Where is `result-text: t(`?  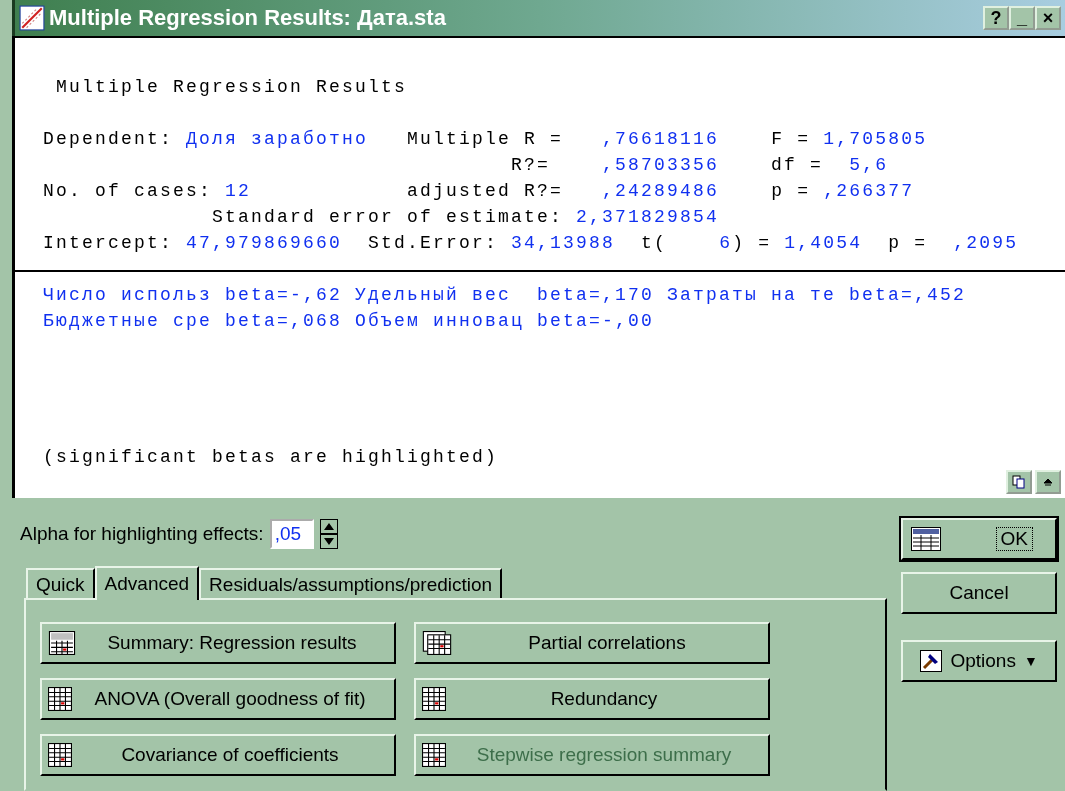
result-text: t( is located at coordinates (654, 243).